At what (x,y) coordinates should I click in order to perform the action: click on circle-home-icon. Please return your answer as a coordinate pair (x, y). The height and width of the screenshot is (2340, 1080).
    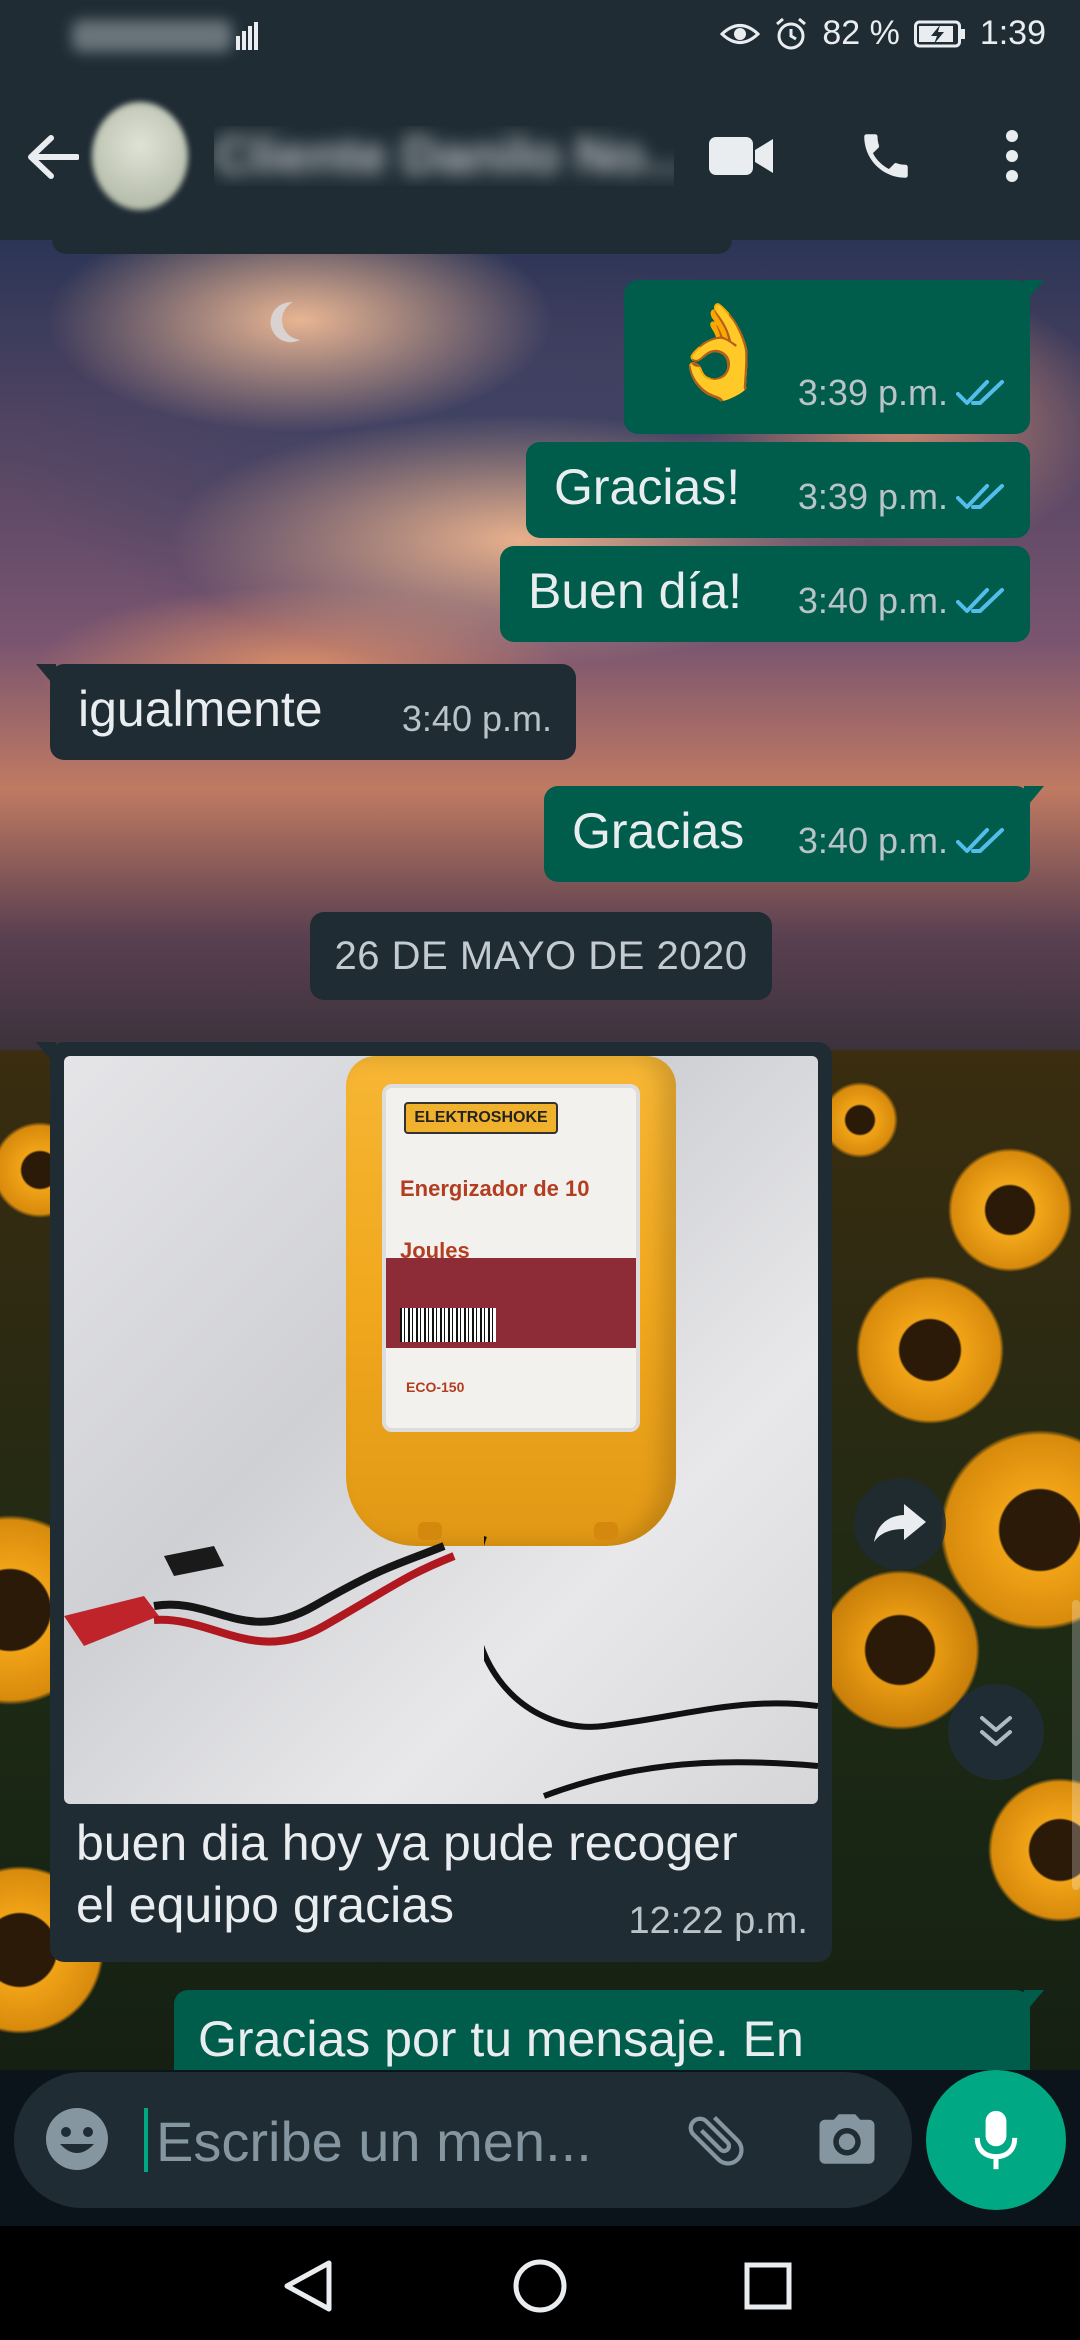
    Looking at the image, I should click on (540, 2286).